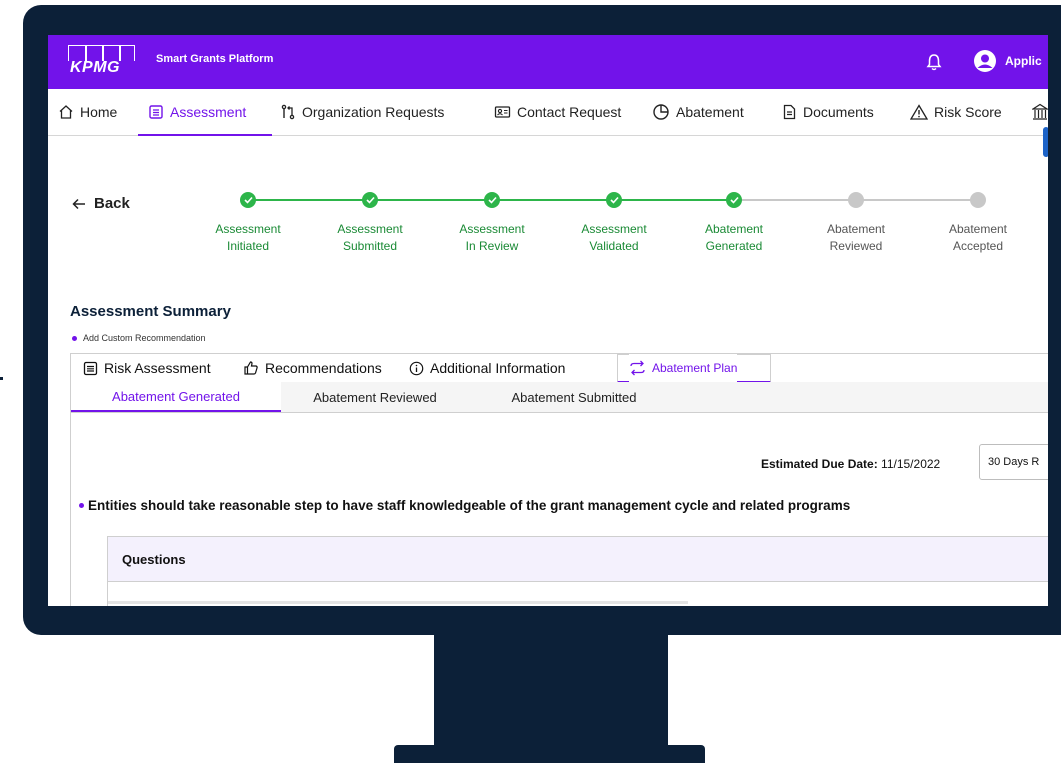  Describe the element at coordinates (578, 559) in the screenshot. I see `questions-header: Questions` at that location.